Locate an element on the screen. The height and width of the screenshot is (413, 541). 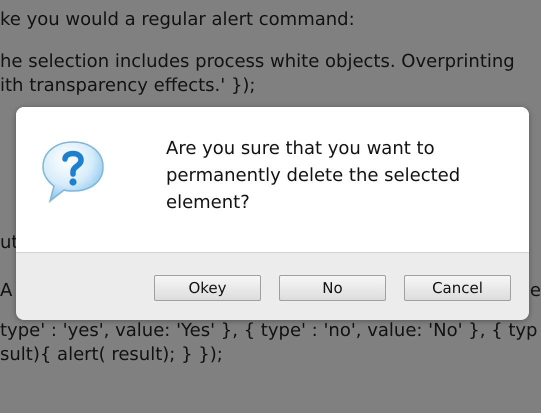
page-text: sult){ alert( result); } }); is located at coordinates (111, 355).